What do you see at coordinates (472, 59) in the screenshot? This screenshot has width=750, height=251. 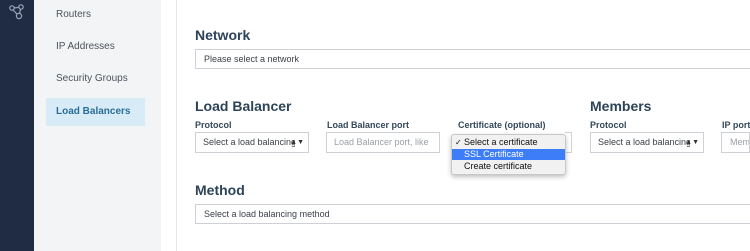 I see `network-select: Please select a network` at bounding box center [472, 59].